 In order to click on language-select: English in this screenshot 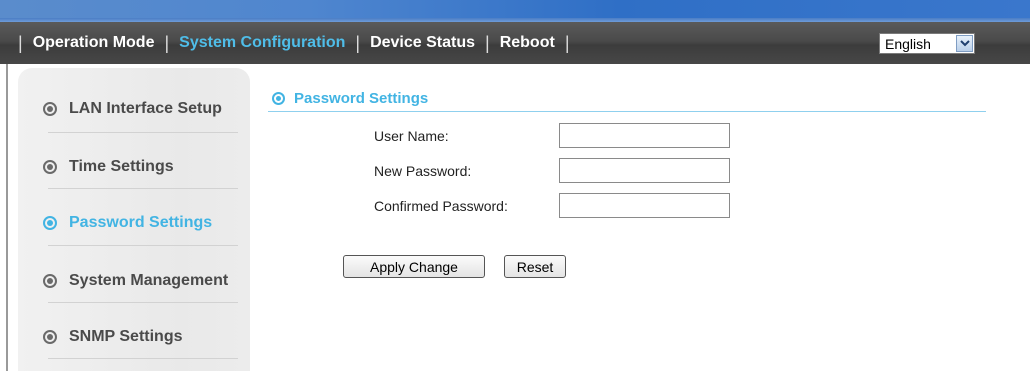, I will do `click(927, 43)`.